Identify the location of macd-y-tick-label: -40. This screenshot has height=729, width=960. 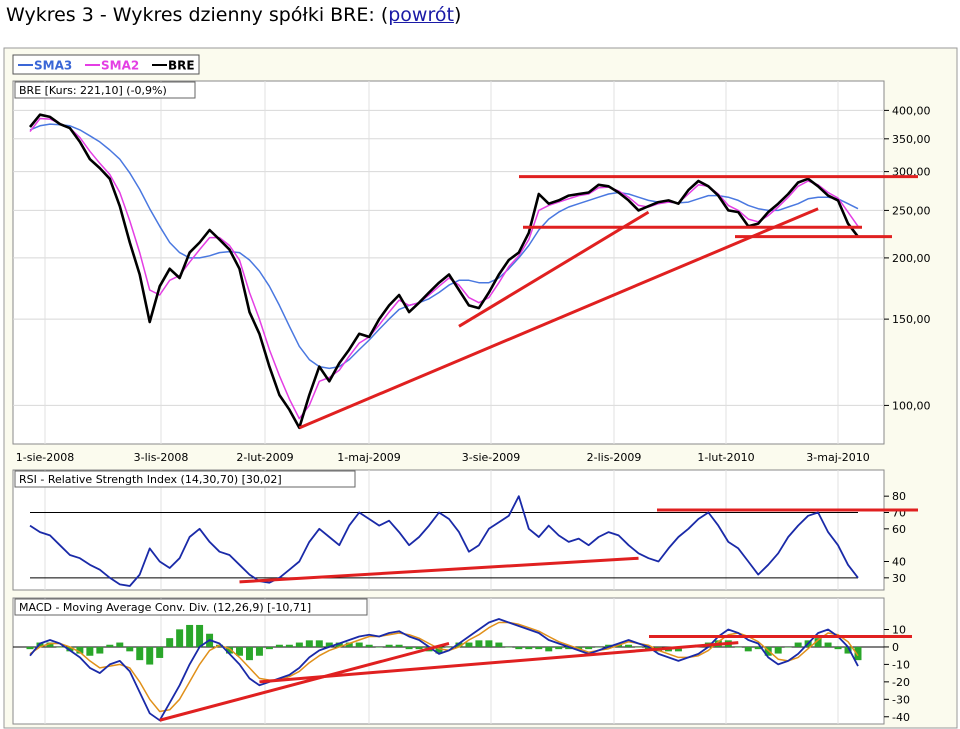
(901, 717).